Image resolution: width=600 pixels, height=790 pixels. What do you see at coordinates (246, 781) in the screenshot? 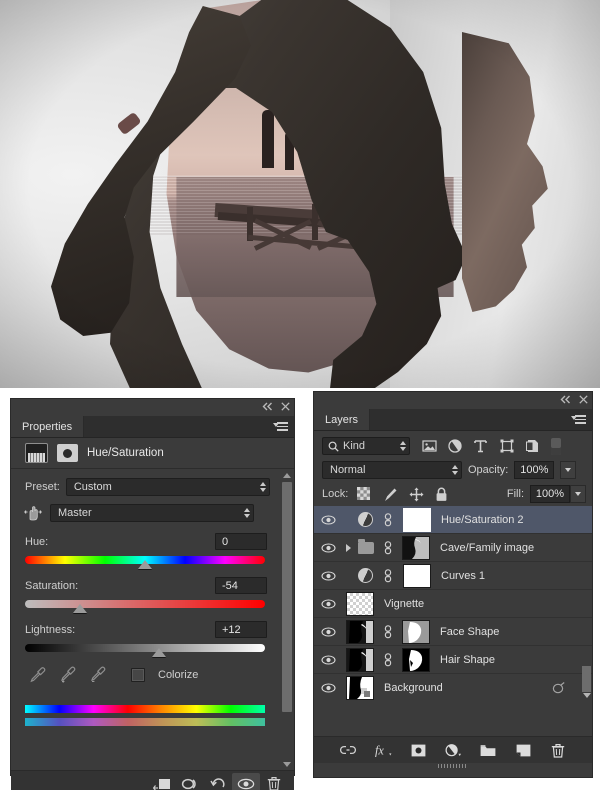
I see `toggle-visibility-icon` at bounding box center [246, 781].